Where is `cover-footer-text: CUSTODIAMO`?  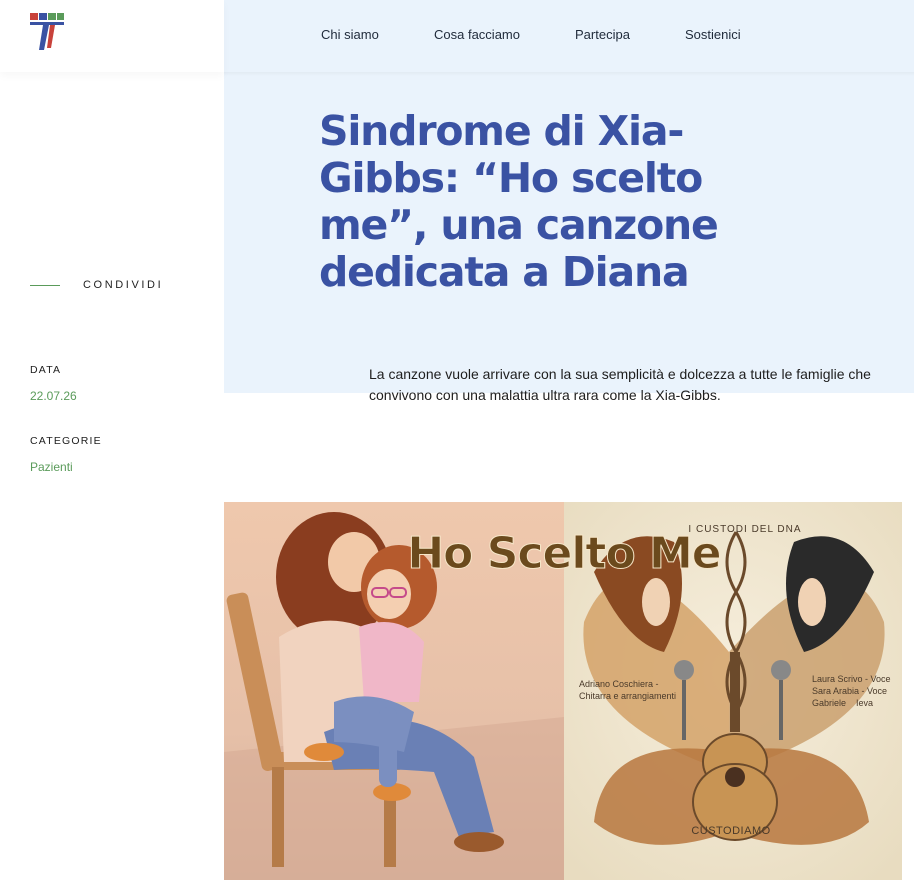
cover-footer-text: CUSTODIAMO is located at coordinates (730, 831).